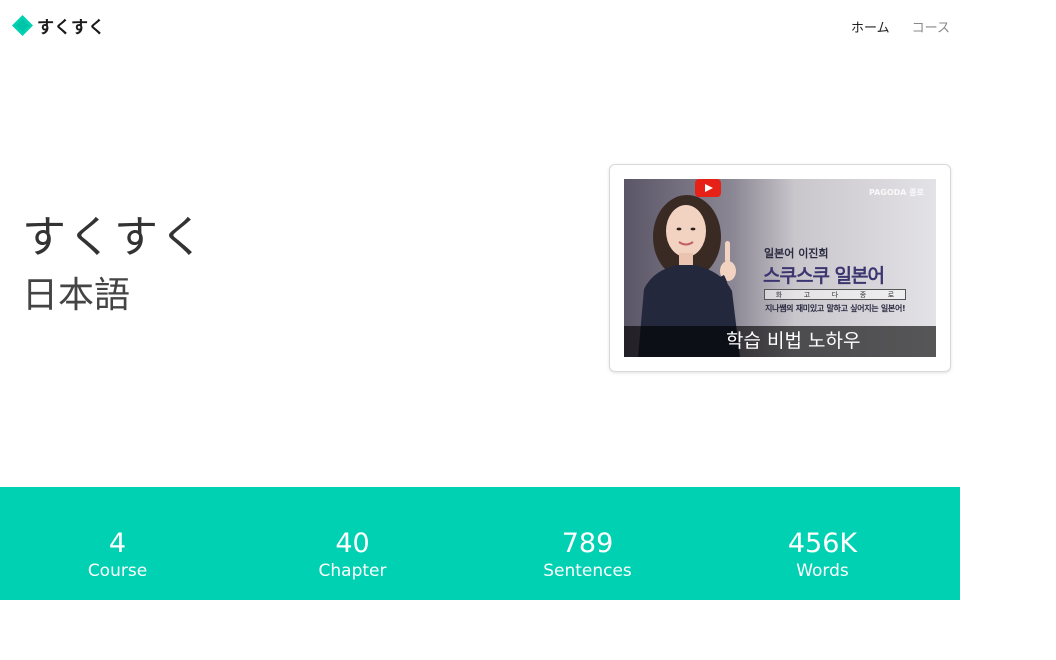 The width and height of the screenshot is (1056, 660). I want to click on thumbnail-instructor-name: 일본어 이진희, so click(796, 253).